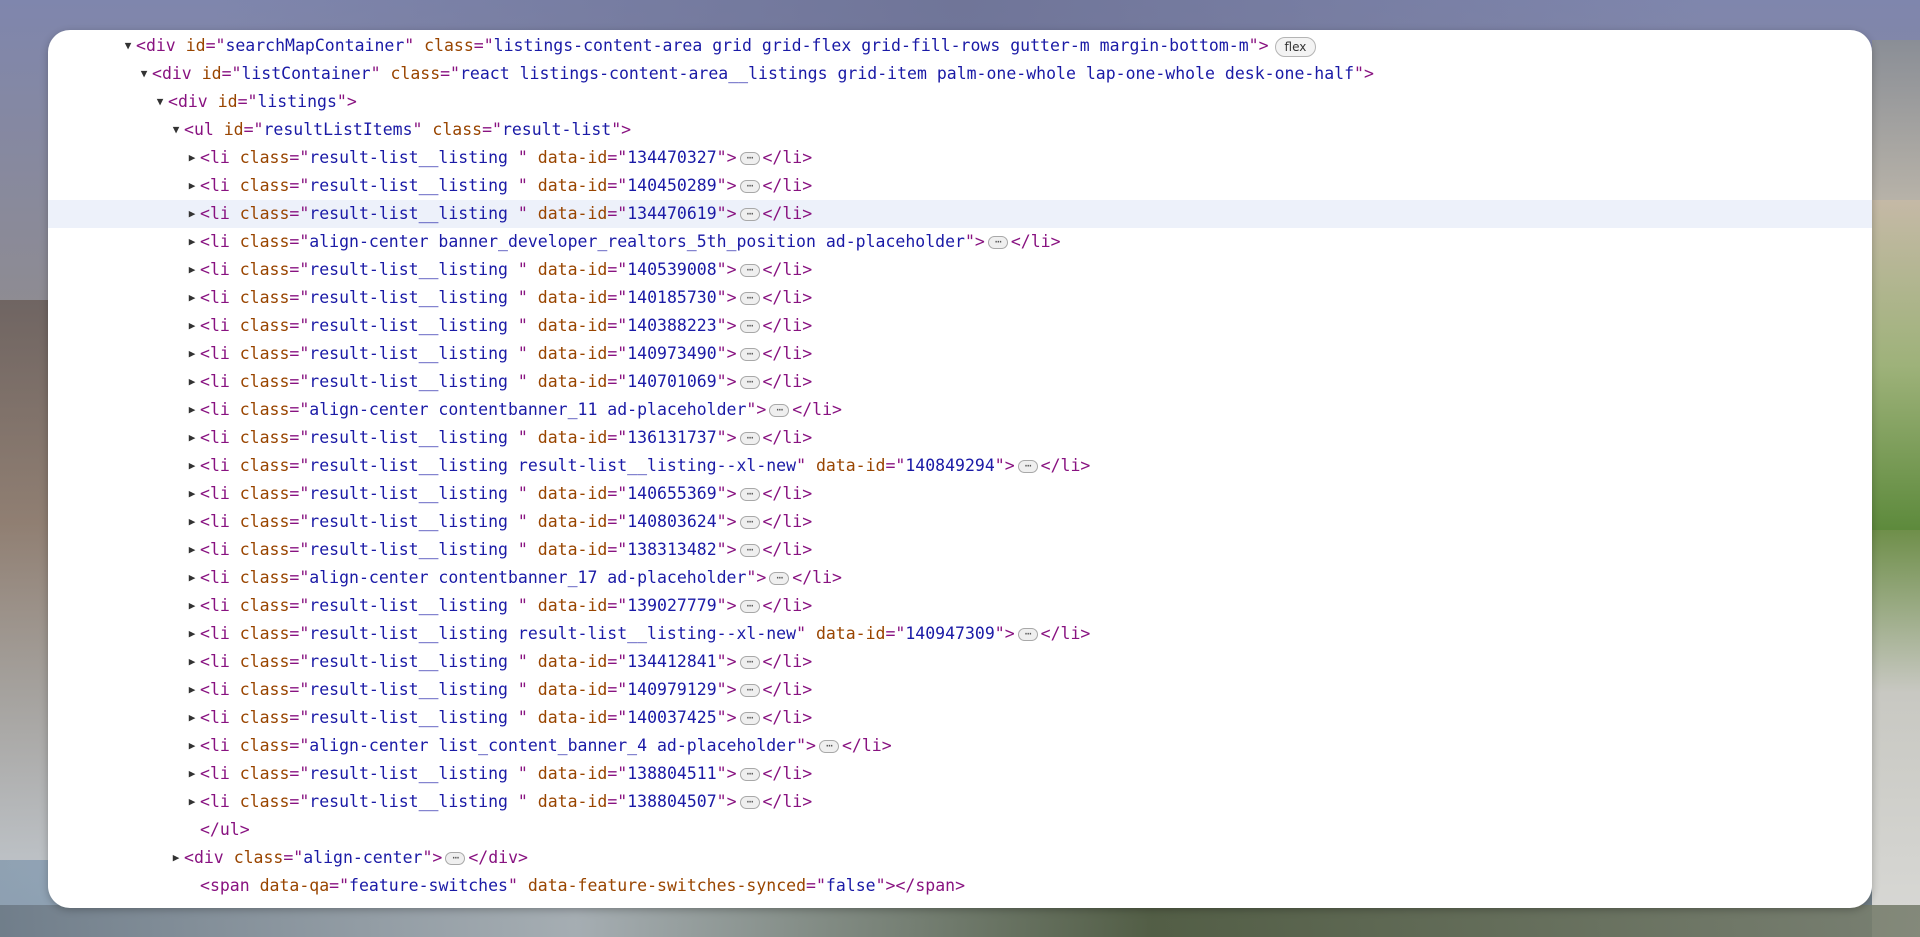 The height and width of the screenshot is (937, 1920). Describe the element at coordinates (671, 717) in the screenshot. I see `attribute-value: 140037425` at that location.